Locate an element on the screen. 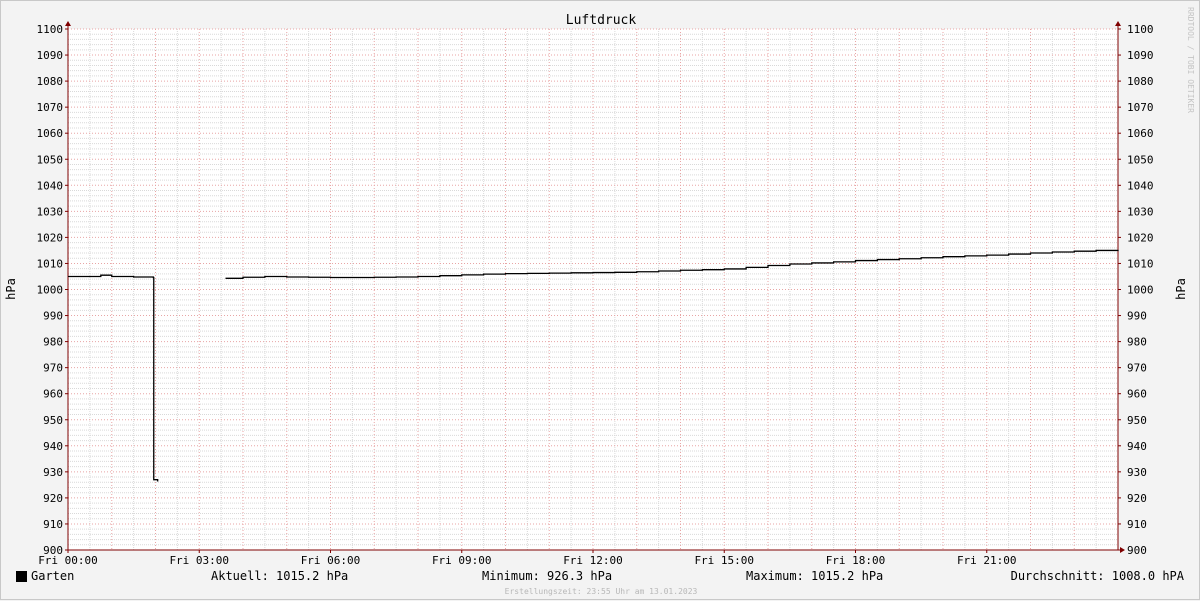  y-tick-label-right: 990 is located at coordinates (1137, 316).